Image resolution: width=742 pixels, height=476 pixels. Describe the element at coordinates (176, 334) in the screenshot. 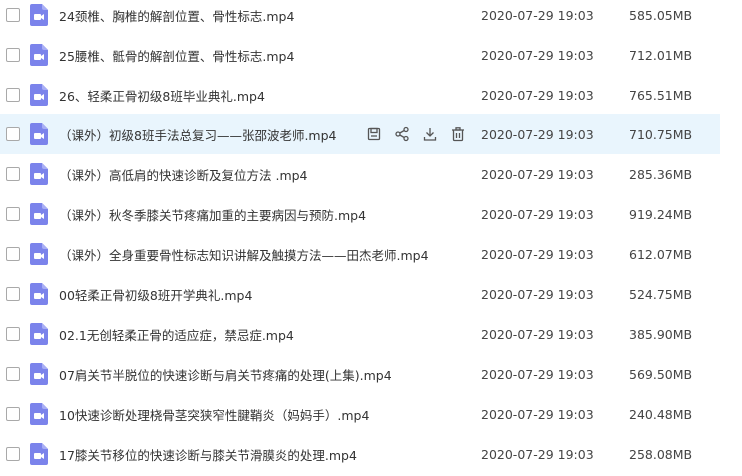

I see `file-name: 02.1无创轻柔正骨的适应症，禁忌症.mp4` at that location.